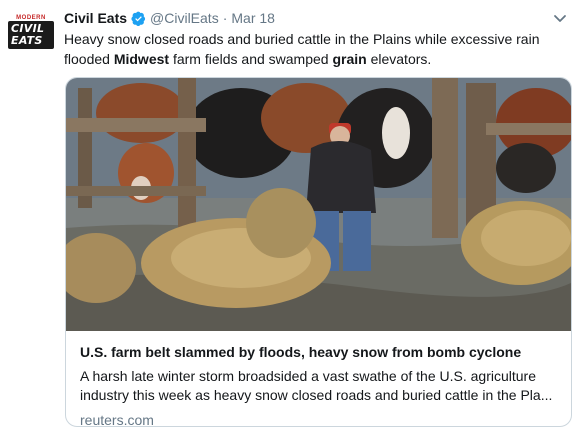  What do you see at coordinates (184, 18) in the screenshot?
I see `author-handle: @CivilEats` at bounding box center [184, 18].